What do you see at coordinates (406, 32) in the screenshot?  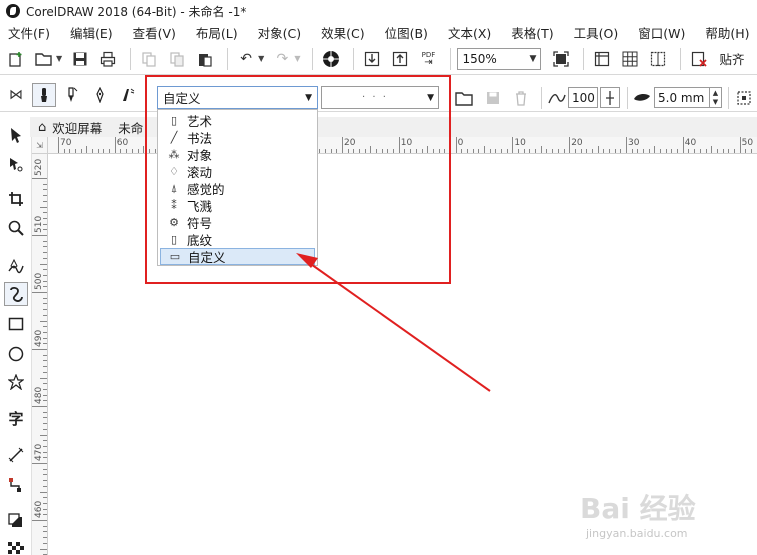 I see `menu-bitmaps: 位图(B)` at bounding box center [406, 32].